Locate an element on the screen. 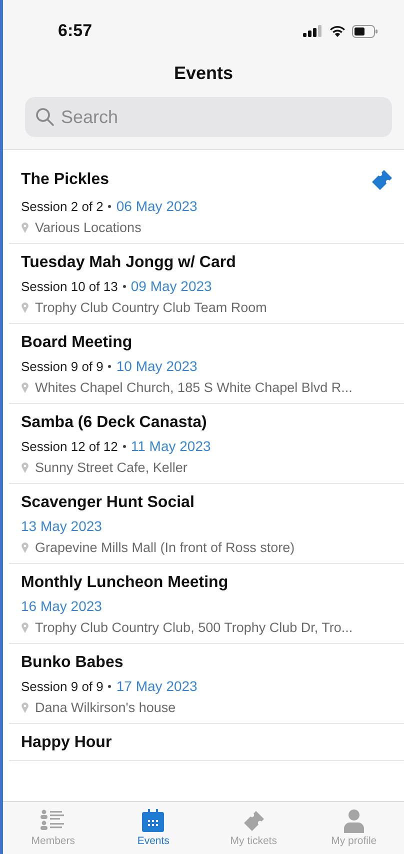  event-title: Board Meeting is located at coordinates (76, 343).